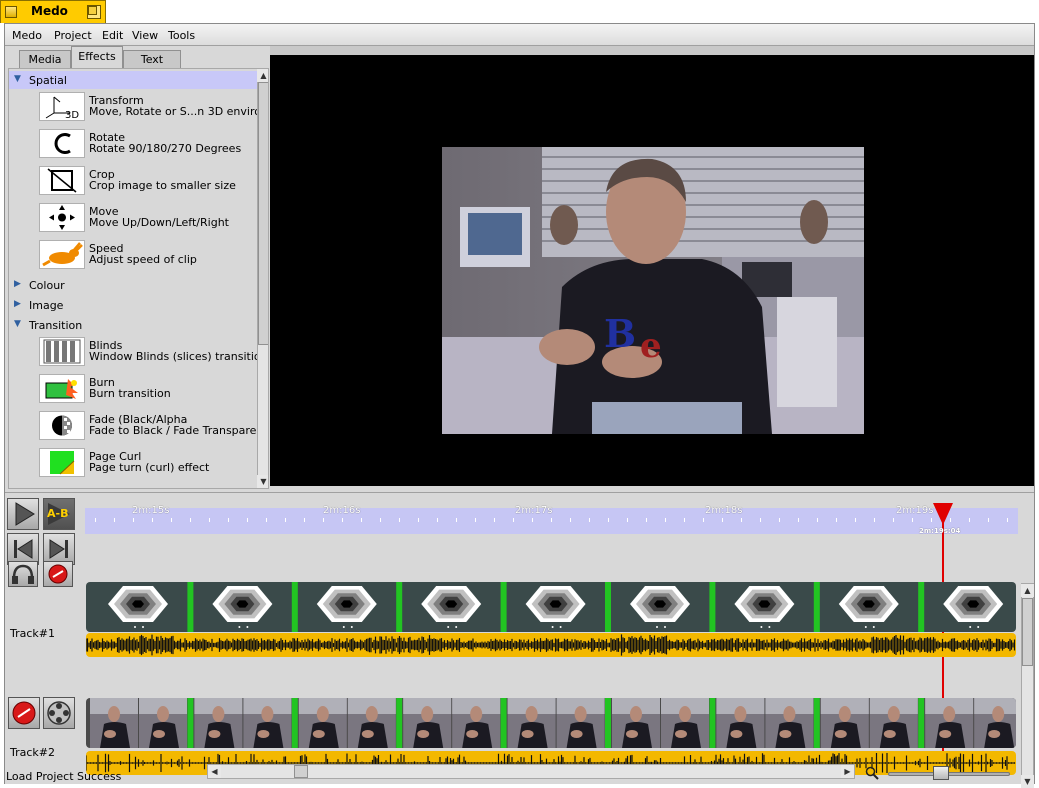 Image resolution: width=1039 pixels, height=788 pixels. I want to click on effect-crop: Crop Crop image to smaller size, so click(148, 181).